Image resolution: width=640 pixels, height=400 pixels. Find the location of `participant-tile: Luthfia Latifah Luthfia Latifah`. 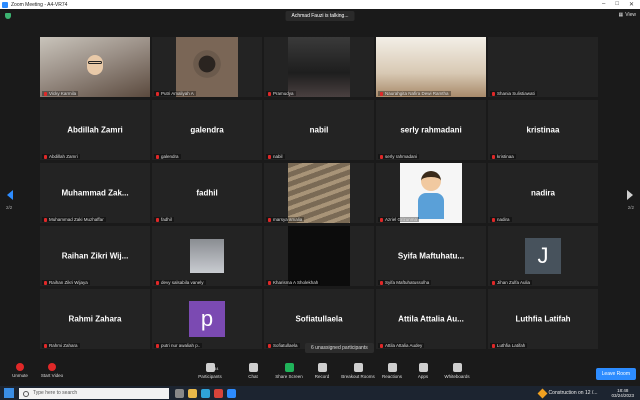

participant-tile: Luthfia Latifah Luthfia Latifah is located at coordinates (543, 319).